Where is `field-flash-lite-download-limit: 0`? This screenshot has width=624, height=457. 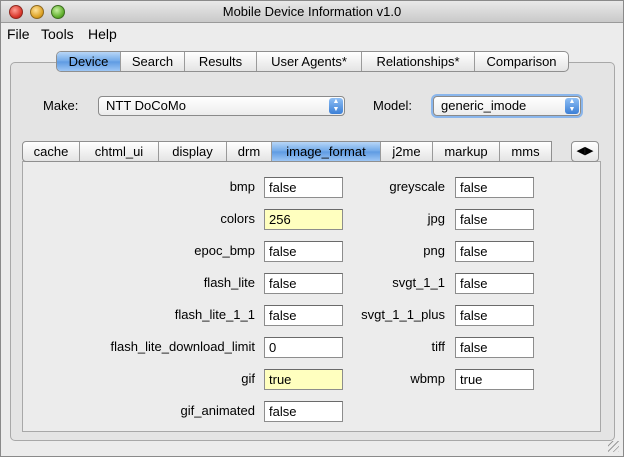
field-flash-lite-download-limit: 0 is located at coordinates (303, 347).